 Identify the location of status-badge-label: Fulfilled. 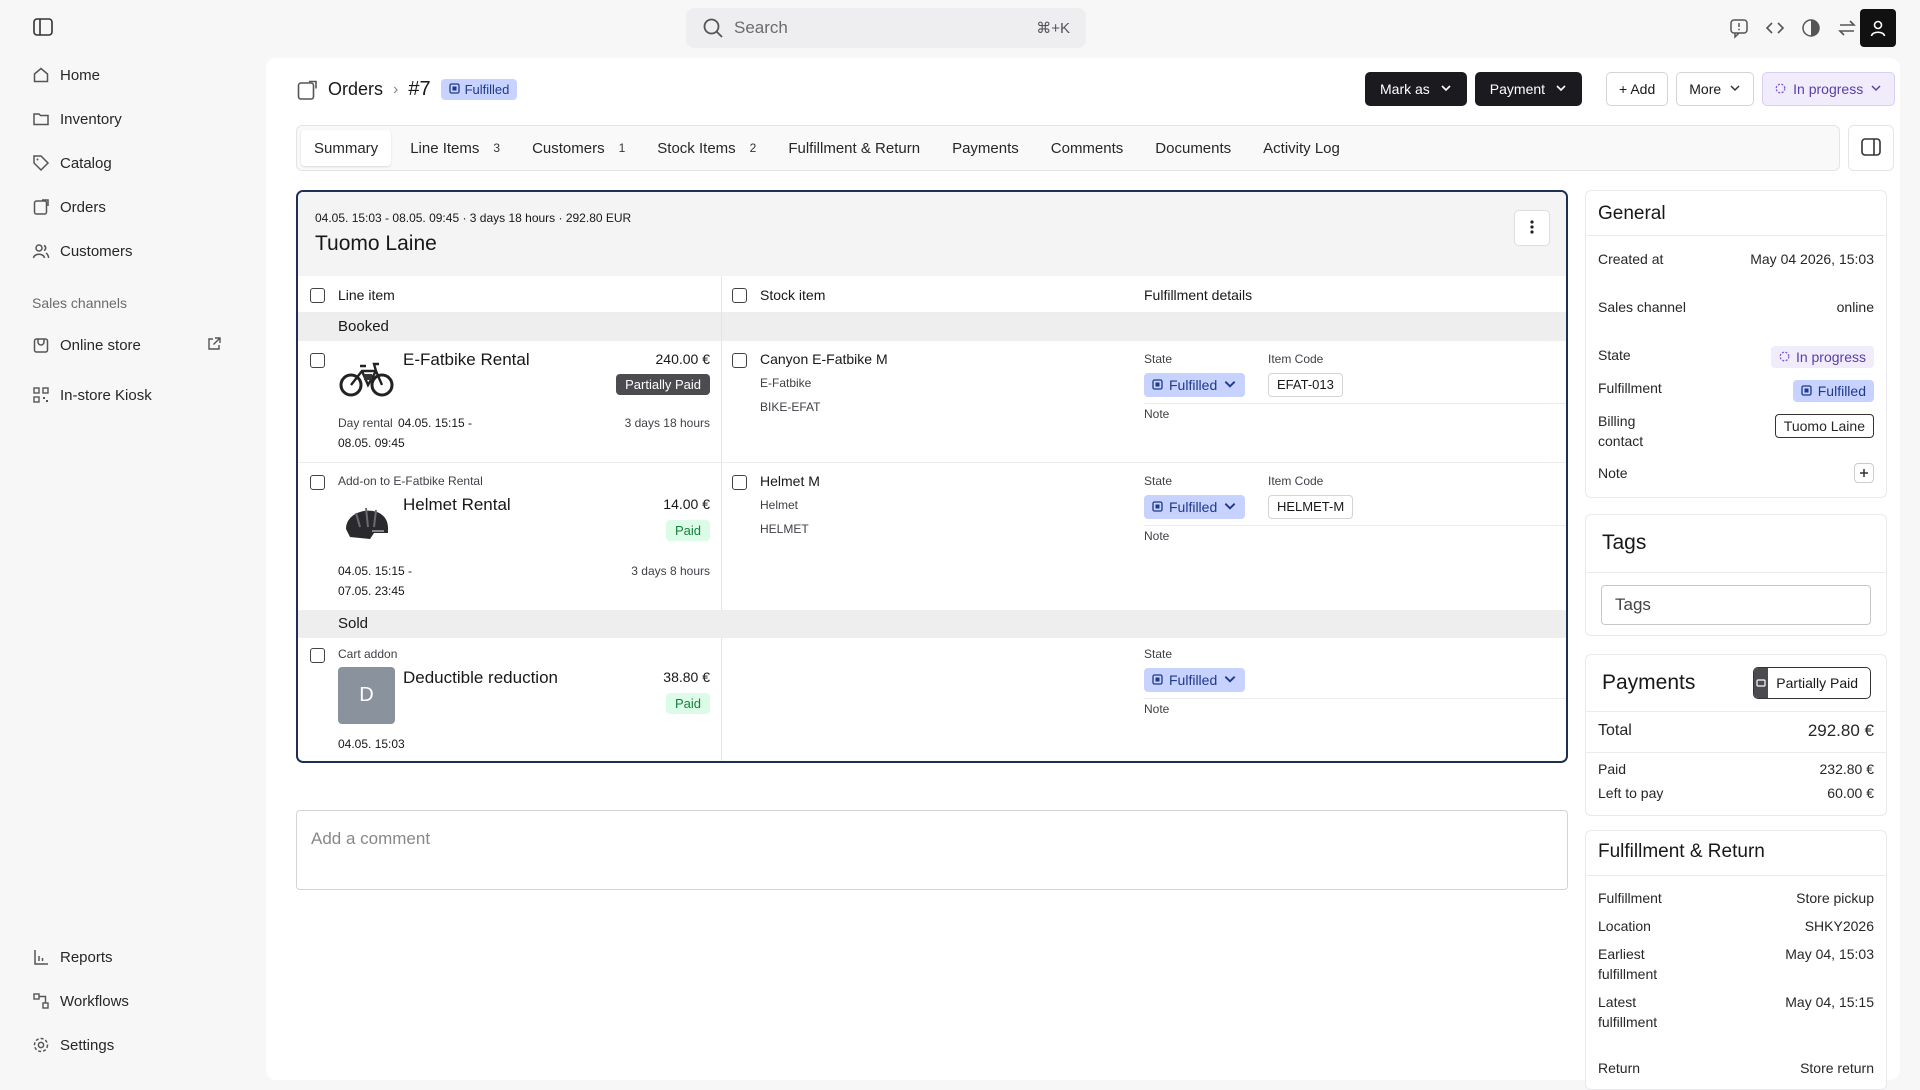
(487, 89).